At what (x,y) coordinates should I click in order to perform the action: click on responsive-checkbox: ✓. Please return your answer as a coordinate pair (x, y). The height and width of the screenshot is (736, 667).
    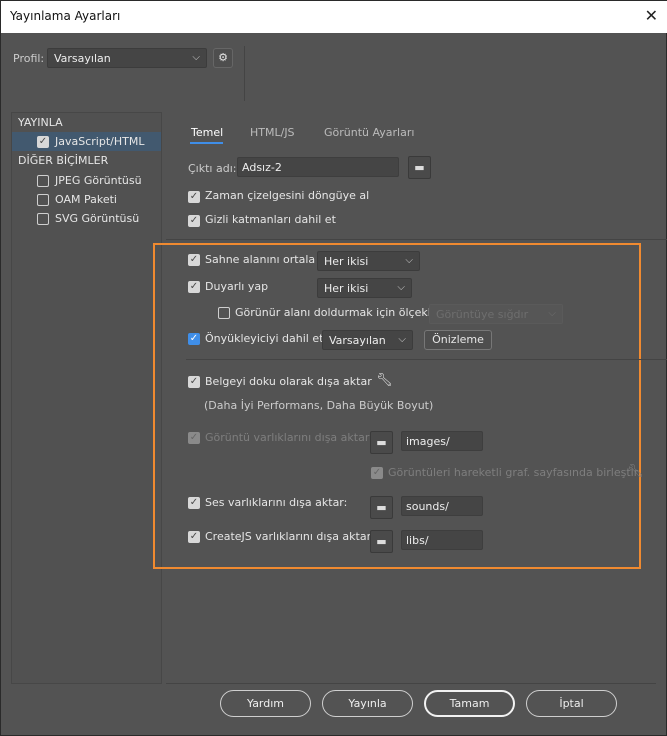
    Looking at the image, I should click on (194, 287).